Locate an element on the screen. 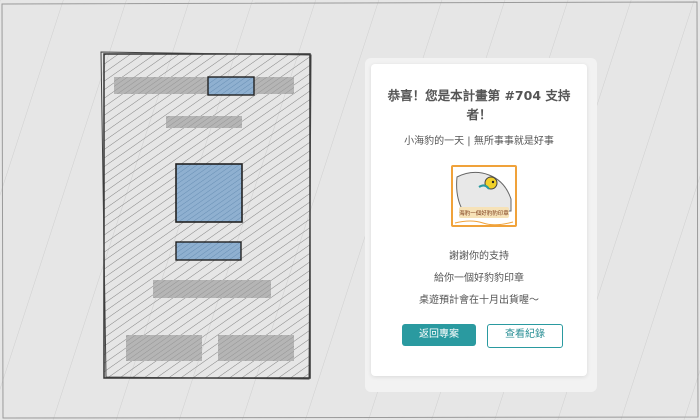  project-subtitle: 小海豹的一天 | 無所事事就是好事 is located at coordinates (479, 141).